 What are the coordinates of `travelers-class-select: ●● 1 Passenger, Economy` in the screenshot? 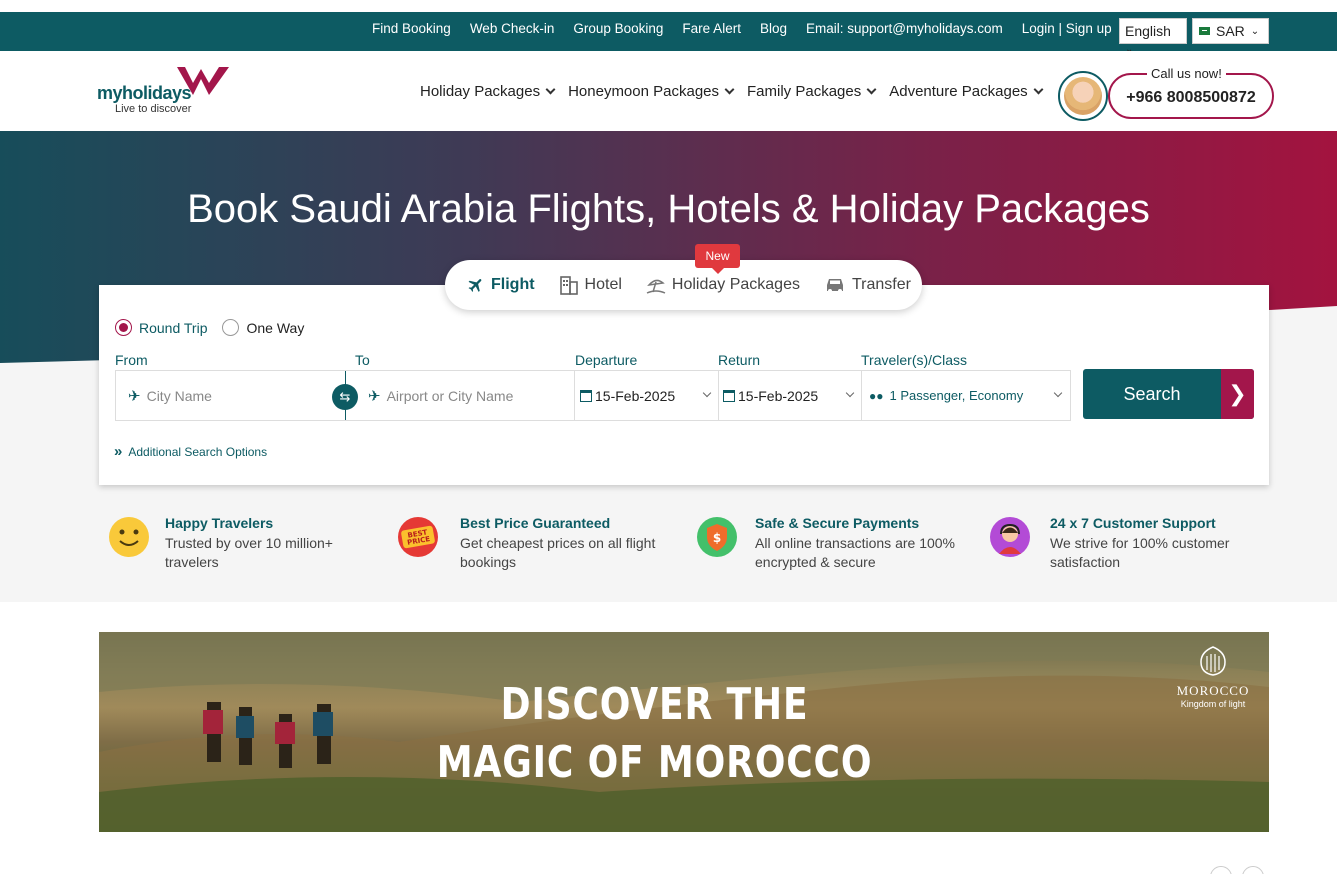 It's located at (969, 395).